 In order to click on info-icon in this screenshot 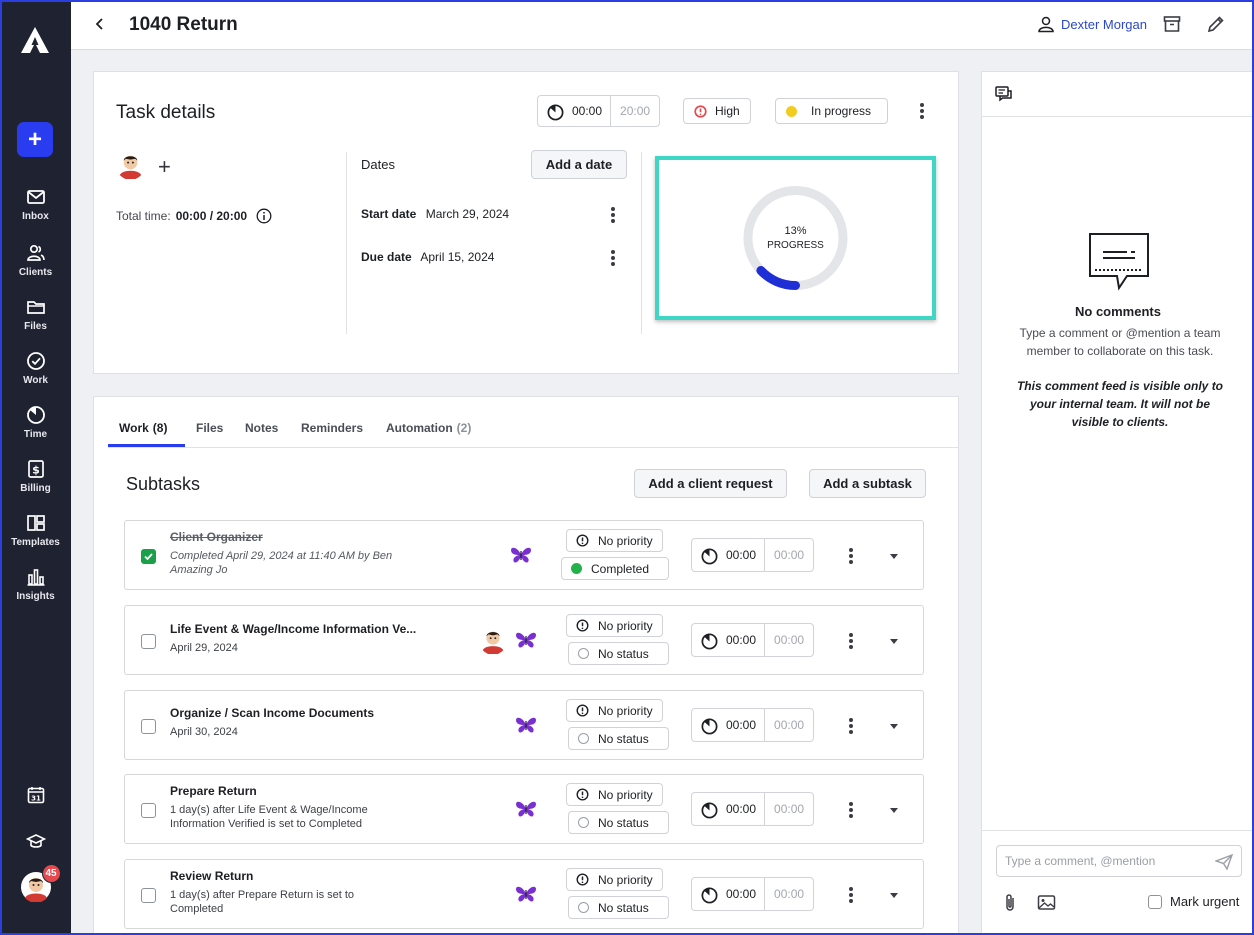, I will do `click(264, 216)`.